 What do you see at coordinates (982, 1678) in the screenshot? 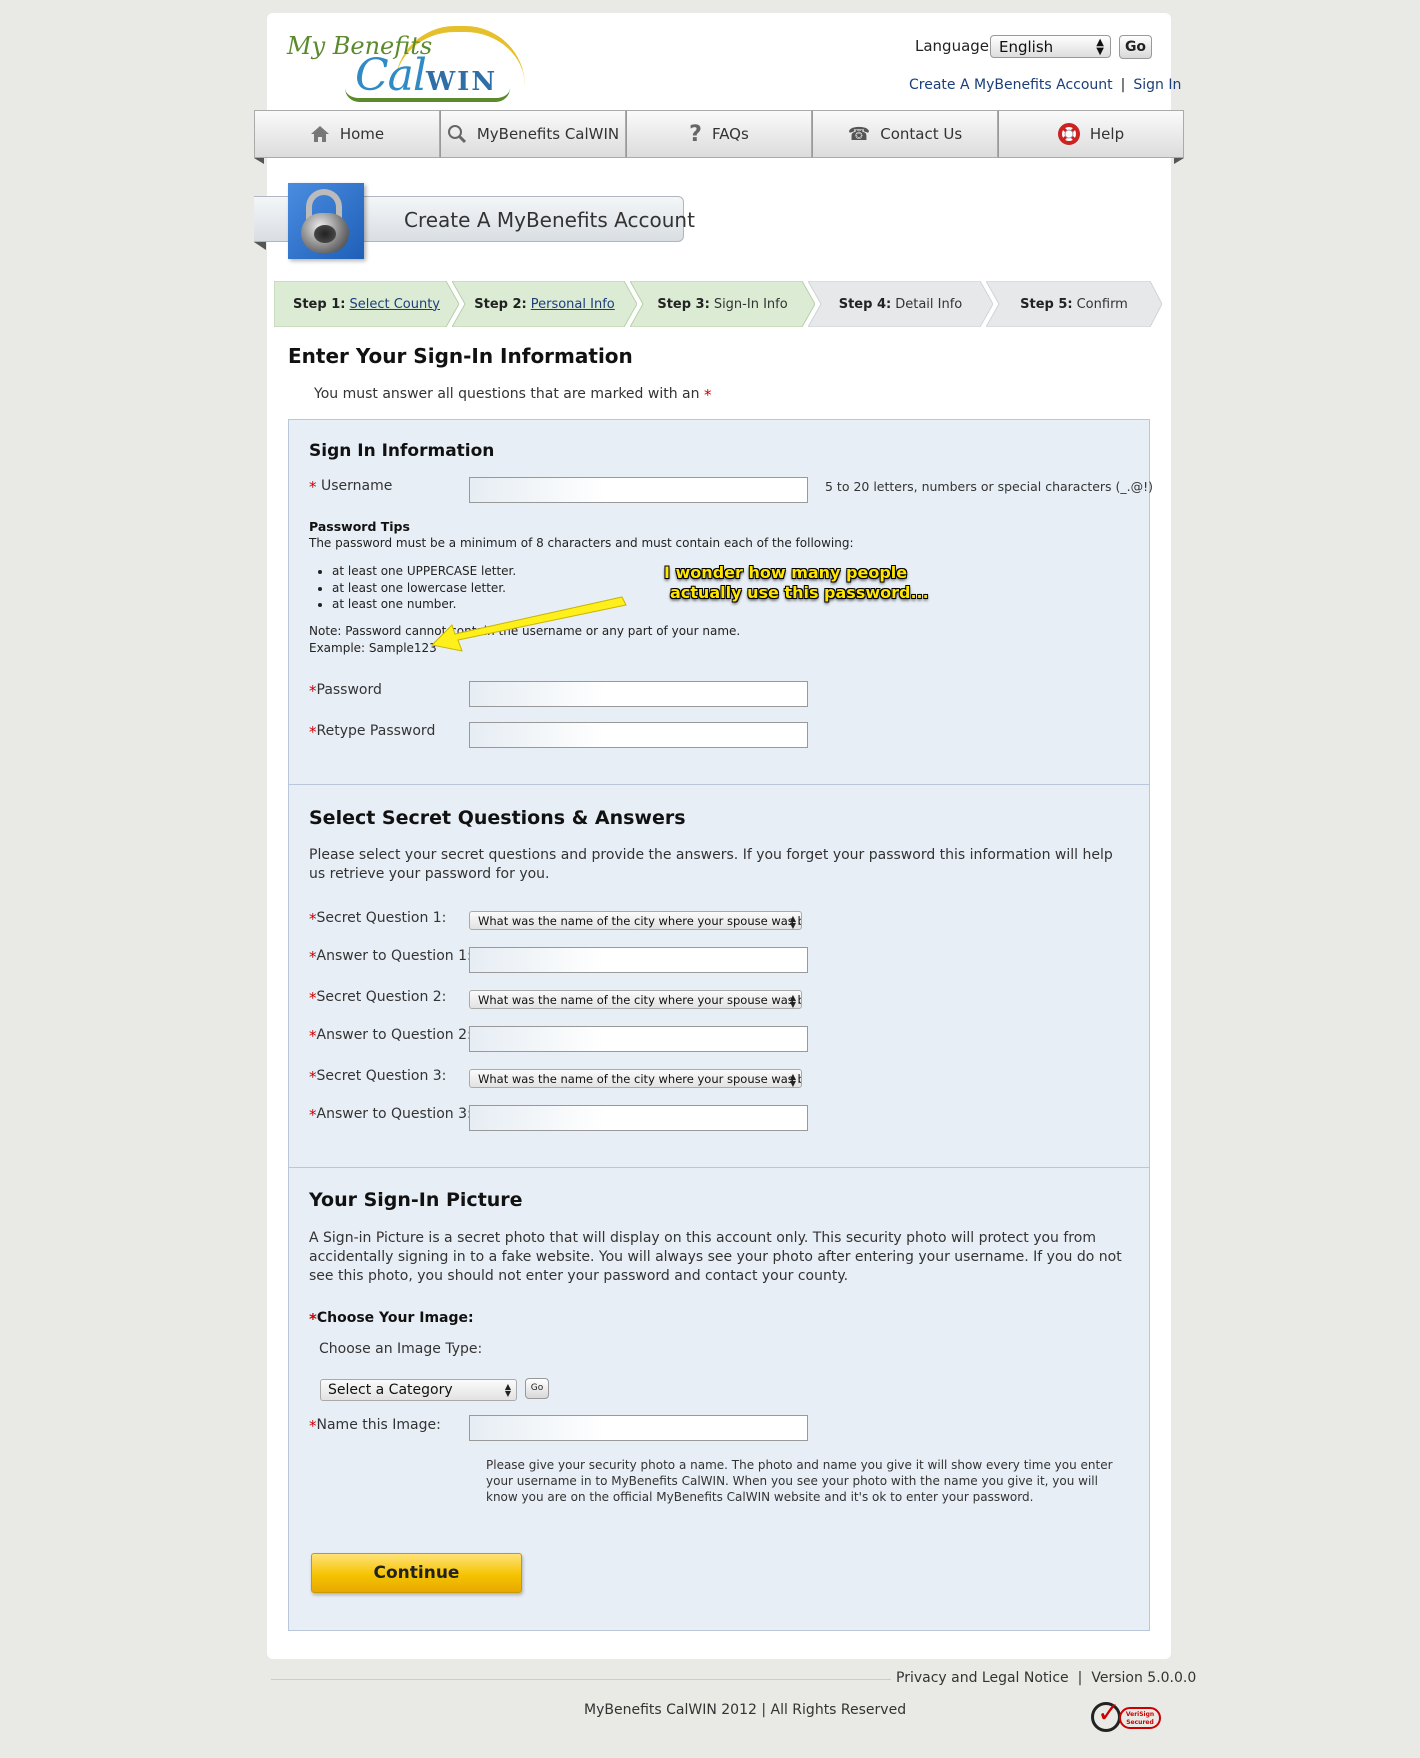
I see `privacy-link: Privacy and Legal Notice` at bounding box center [982, 1678].